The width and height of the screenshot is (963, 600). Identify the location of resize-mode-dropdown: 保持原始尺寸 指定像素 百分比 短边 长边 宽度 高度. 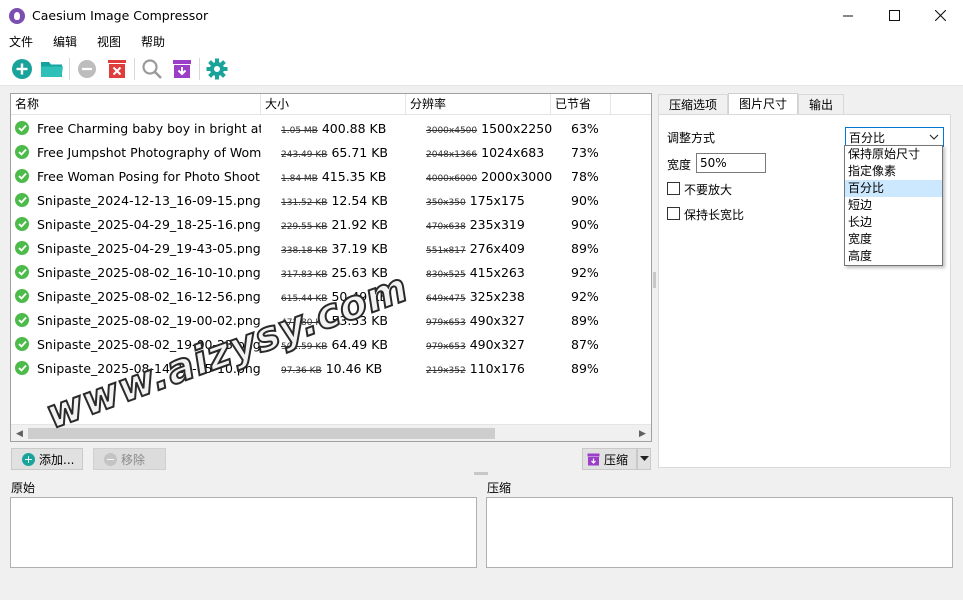
(893, 205).